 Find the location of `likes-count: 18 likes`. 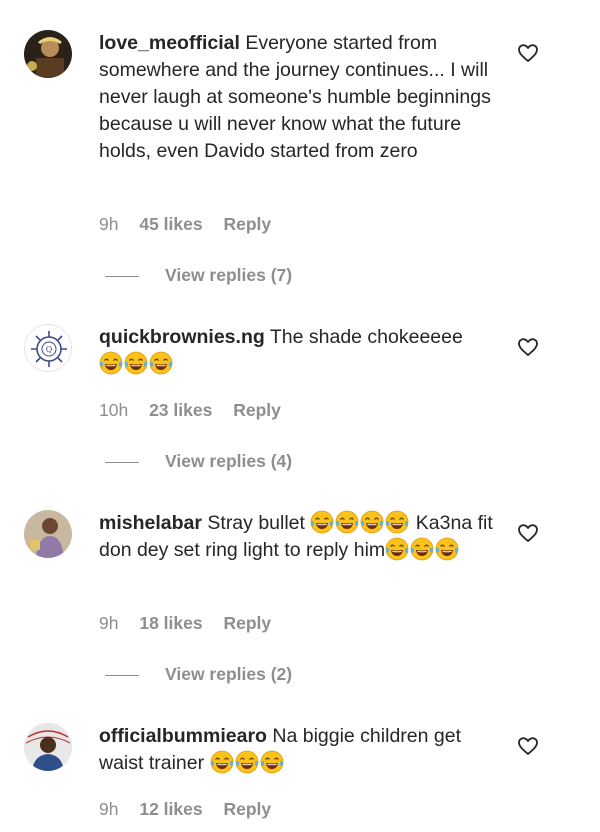

likes-count: 18 likes is located at coordinates (170, 623).